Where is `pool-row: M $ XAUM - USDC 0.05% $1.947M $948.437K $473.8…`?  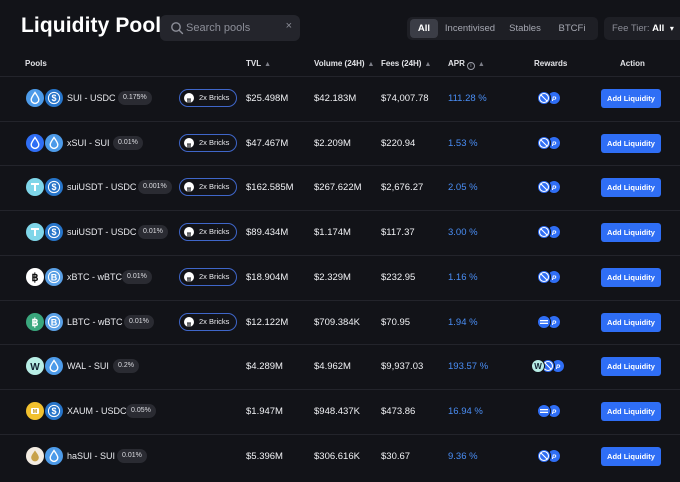
pool-row: M $ XAUM - USDC 0.05% $1.947M $948.437K $473.8… is located at coordinates (340, 411).